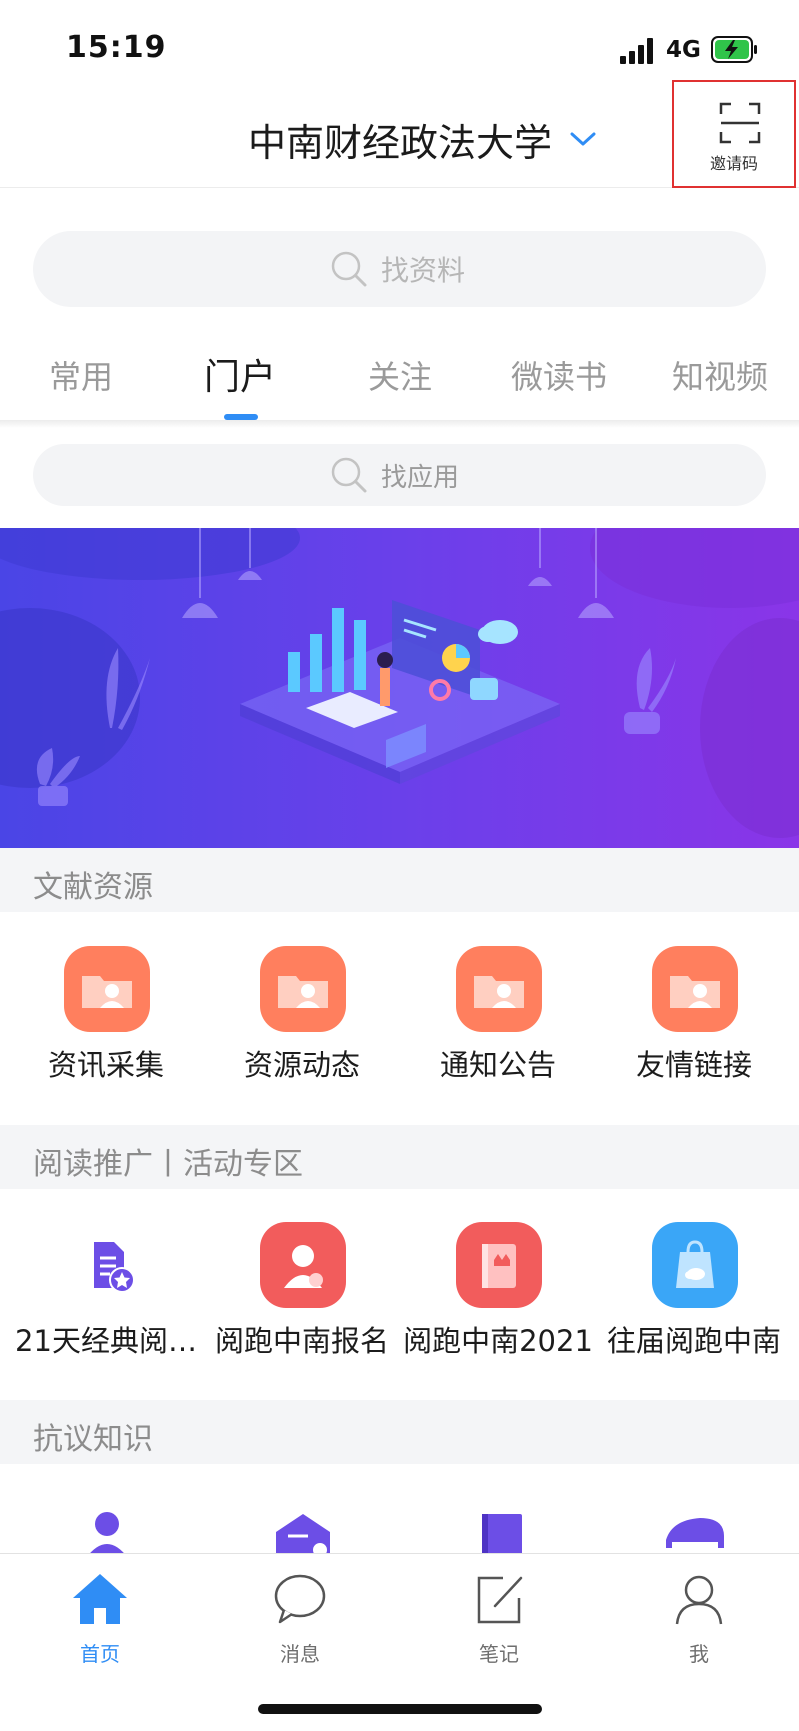 Image resolution: width=799 pixels, height=1731 pixels. Describe the element at coordinates (301, 1065) in the screenshot. I see `app-label: 资源动态` at that location.